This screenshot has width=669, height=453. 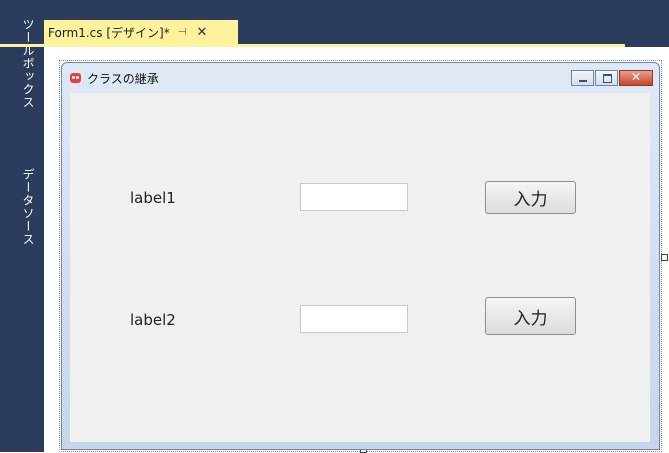 I want to click on form-titlebar: クラスの継承, so click(x=360, y=78).